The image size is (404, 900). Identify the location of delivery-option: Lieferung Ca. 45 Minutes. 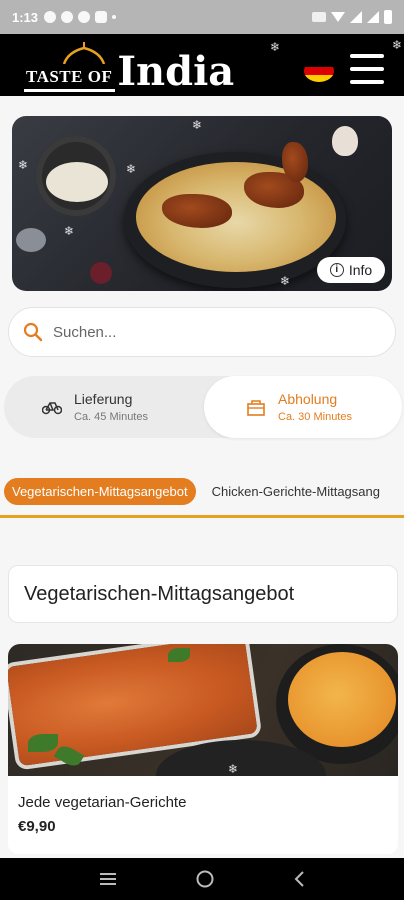
(95, 407).